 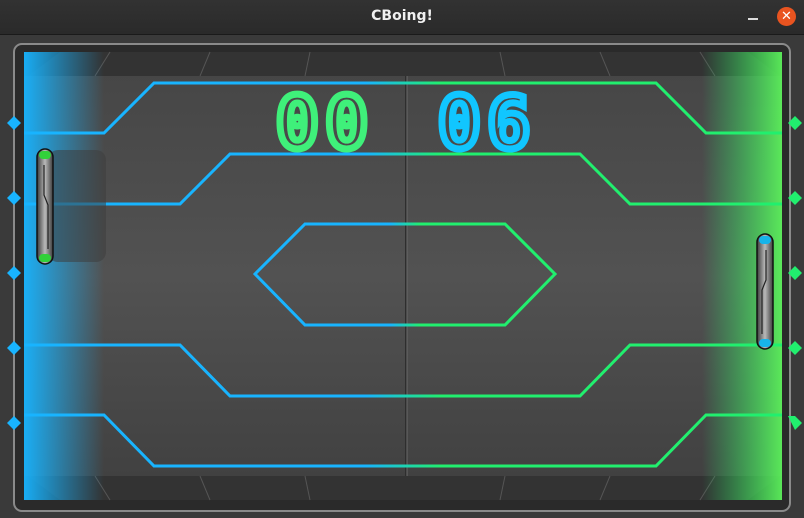 I want to click on left-side-glow, so click(x=64, y=276).